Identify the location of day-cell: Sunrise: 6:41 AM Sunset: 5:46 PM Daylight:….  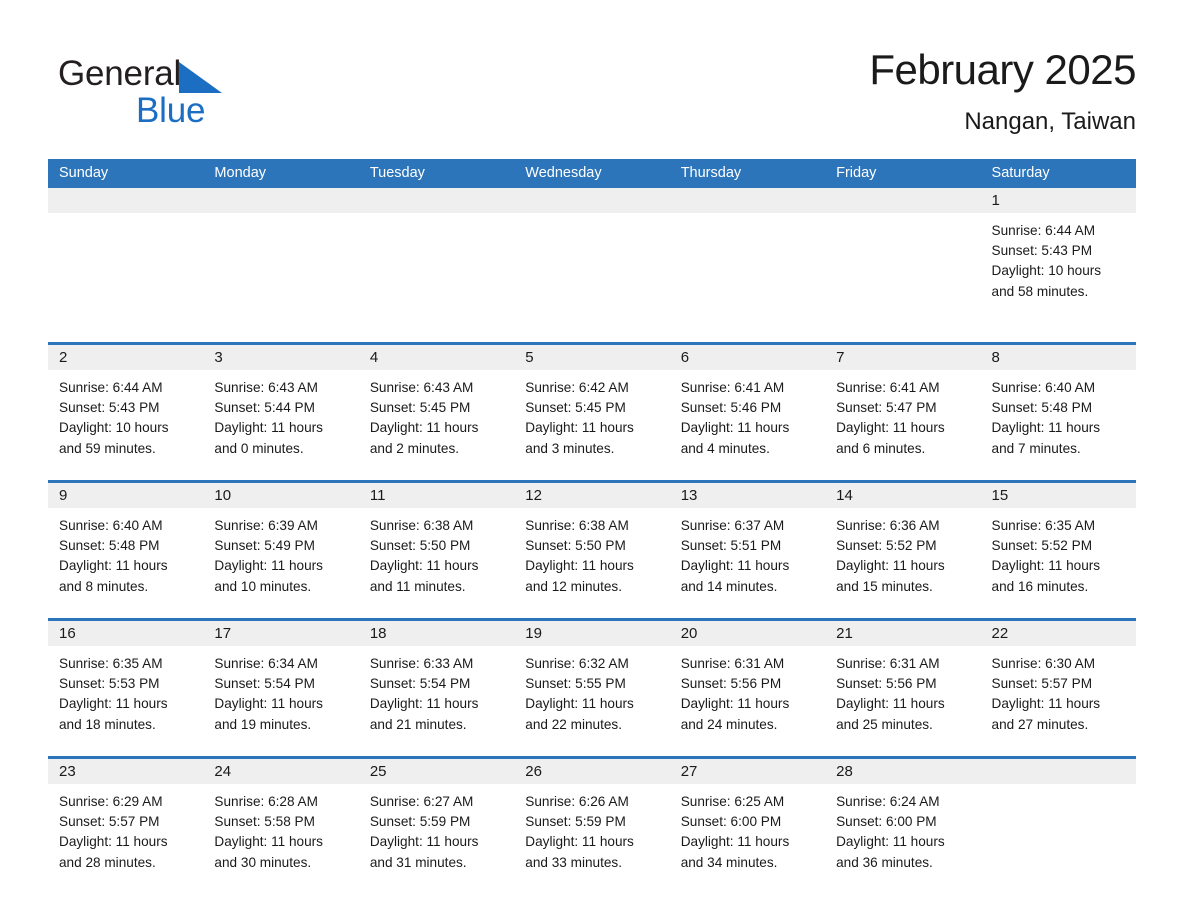
(747, 425).